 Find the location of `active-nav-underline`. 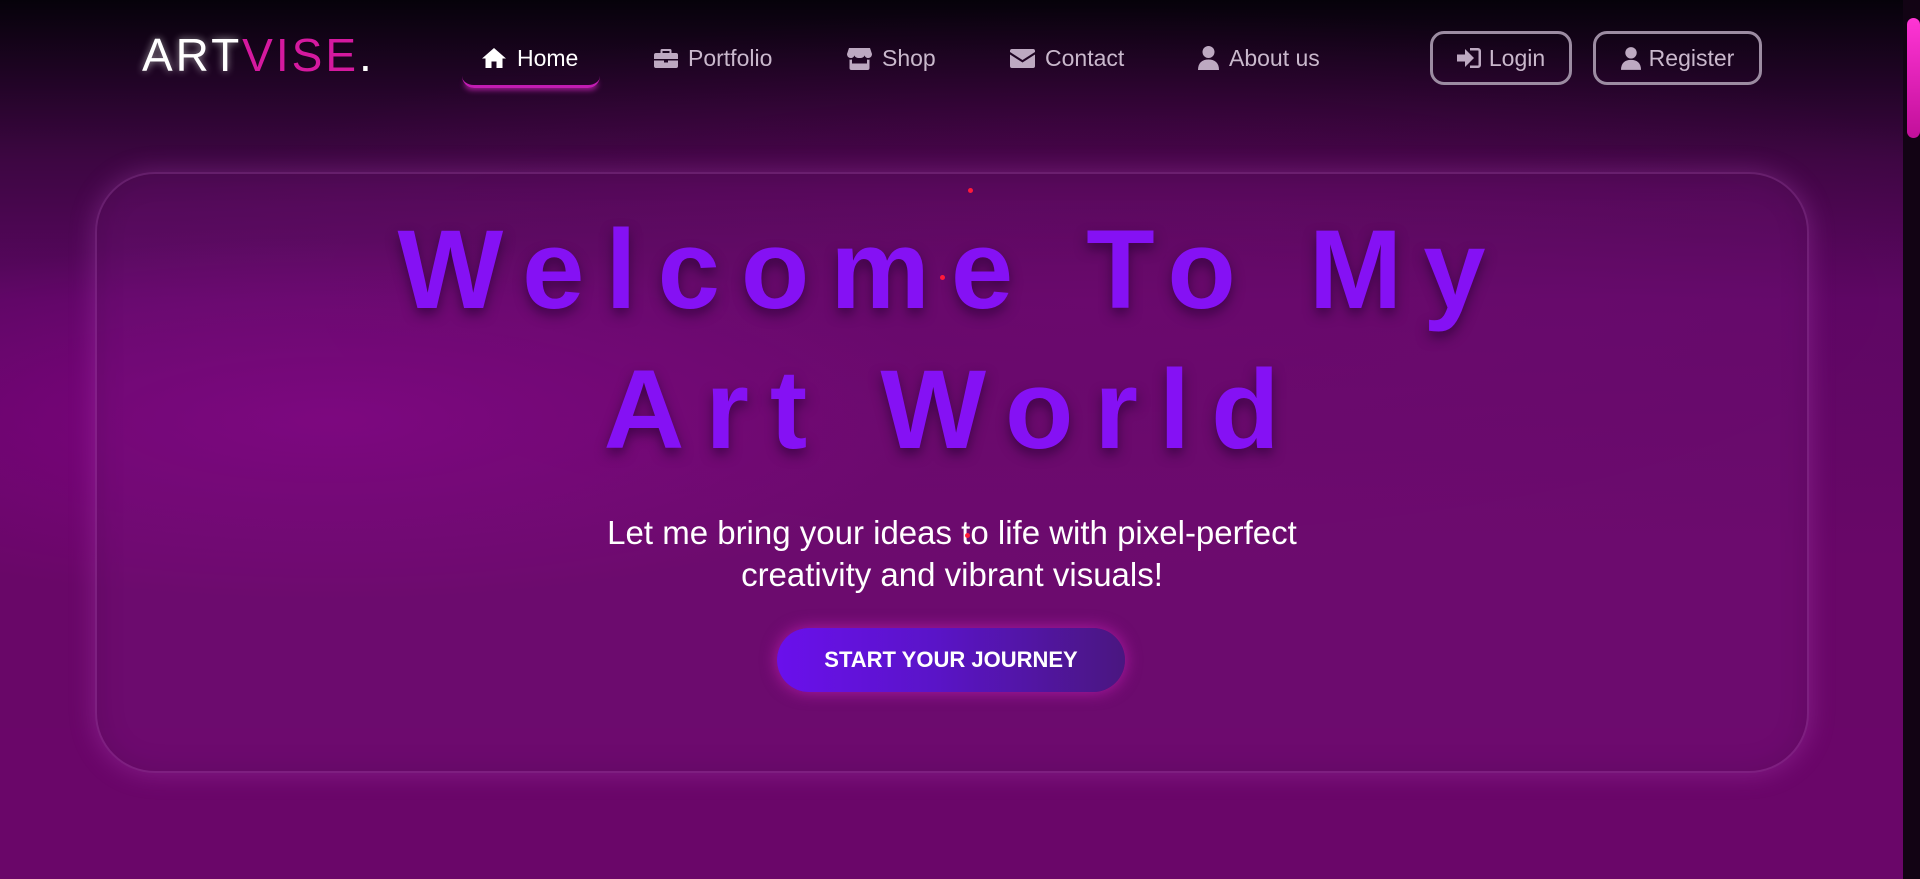

active-nav-underline is located at coordinates (531, 82).